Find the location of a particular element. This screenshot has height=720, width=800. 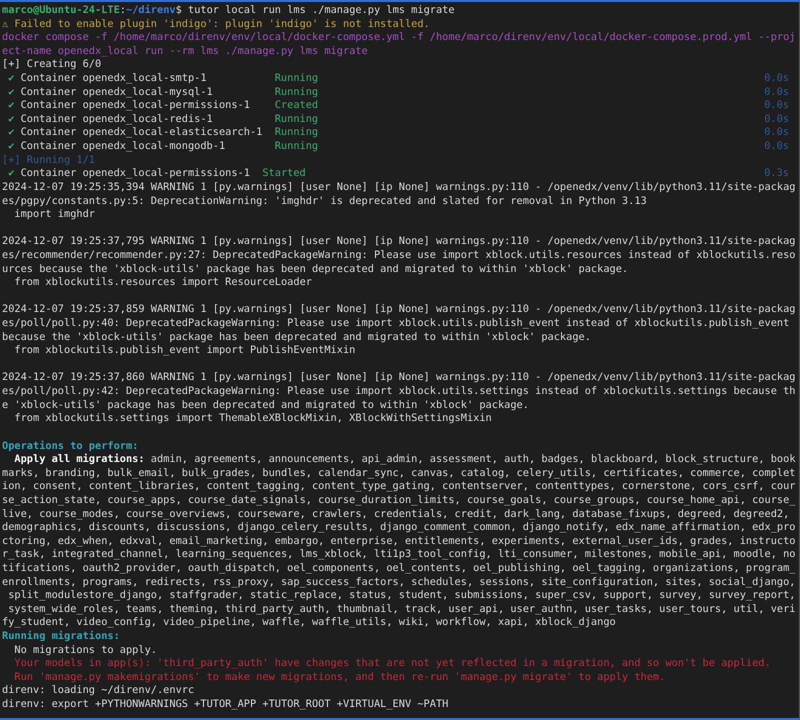

output-line: import imghdr is located at coordinates (54, 215).